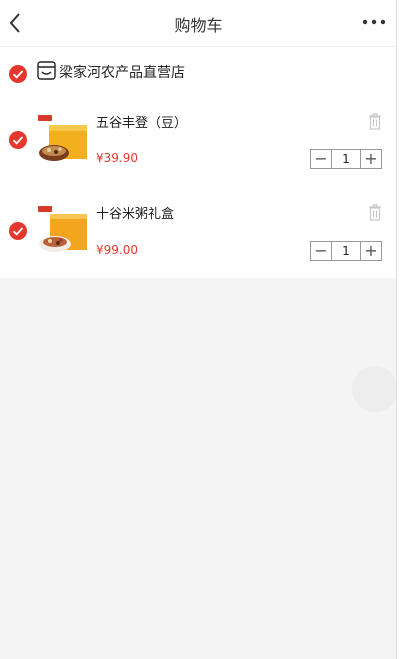  What do you see at coordinates (399, 329) in the screenshot?
I see `screen-edge` at bounding box center [399, 329].